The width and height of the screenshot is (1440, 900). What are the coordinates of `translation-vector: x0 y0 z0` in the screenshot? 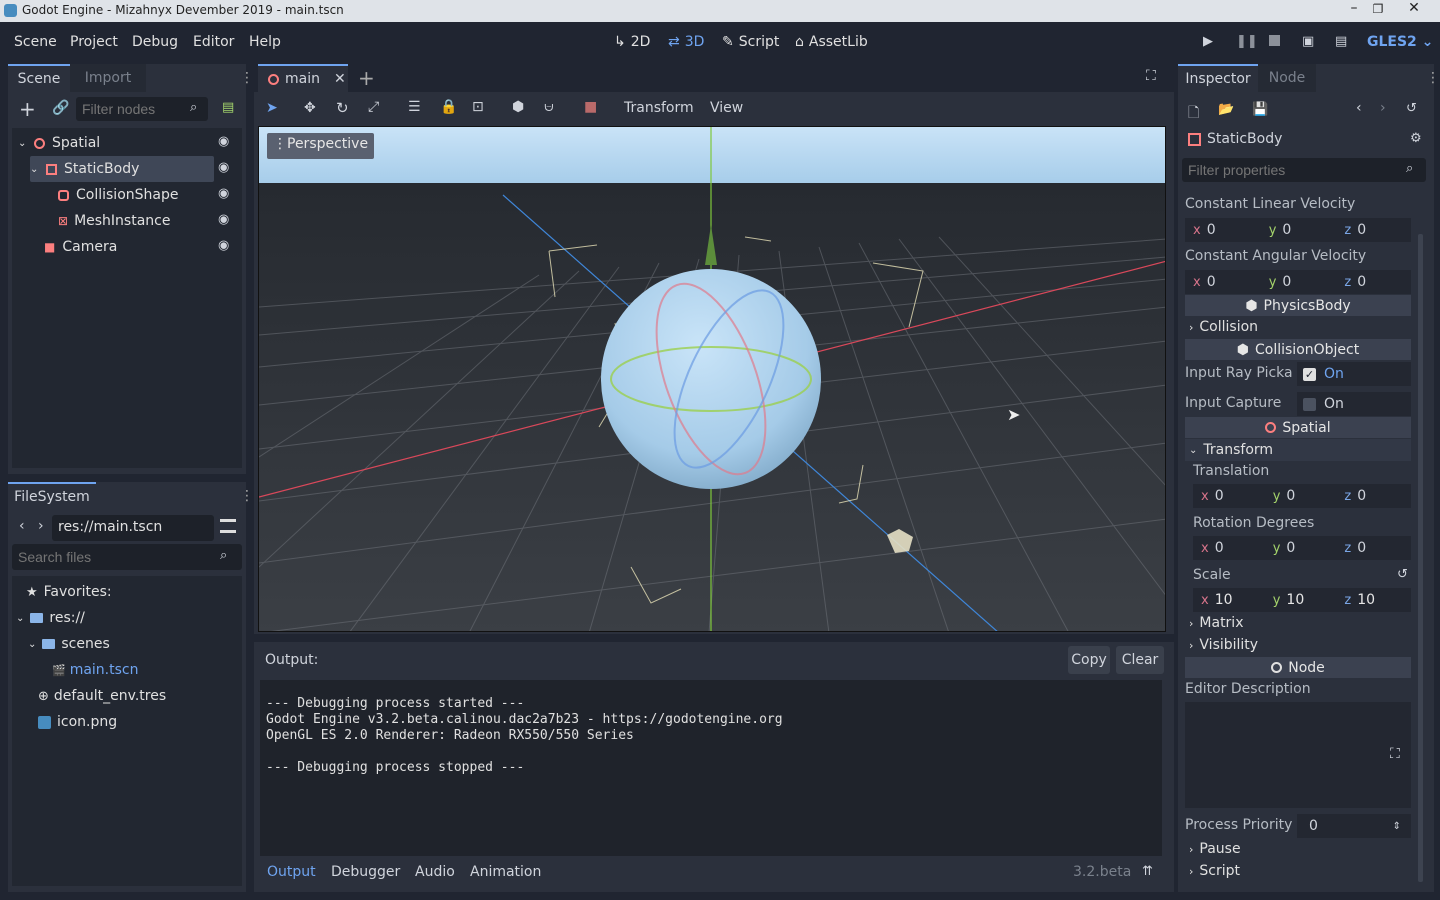 It's located at (1302, 496).